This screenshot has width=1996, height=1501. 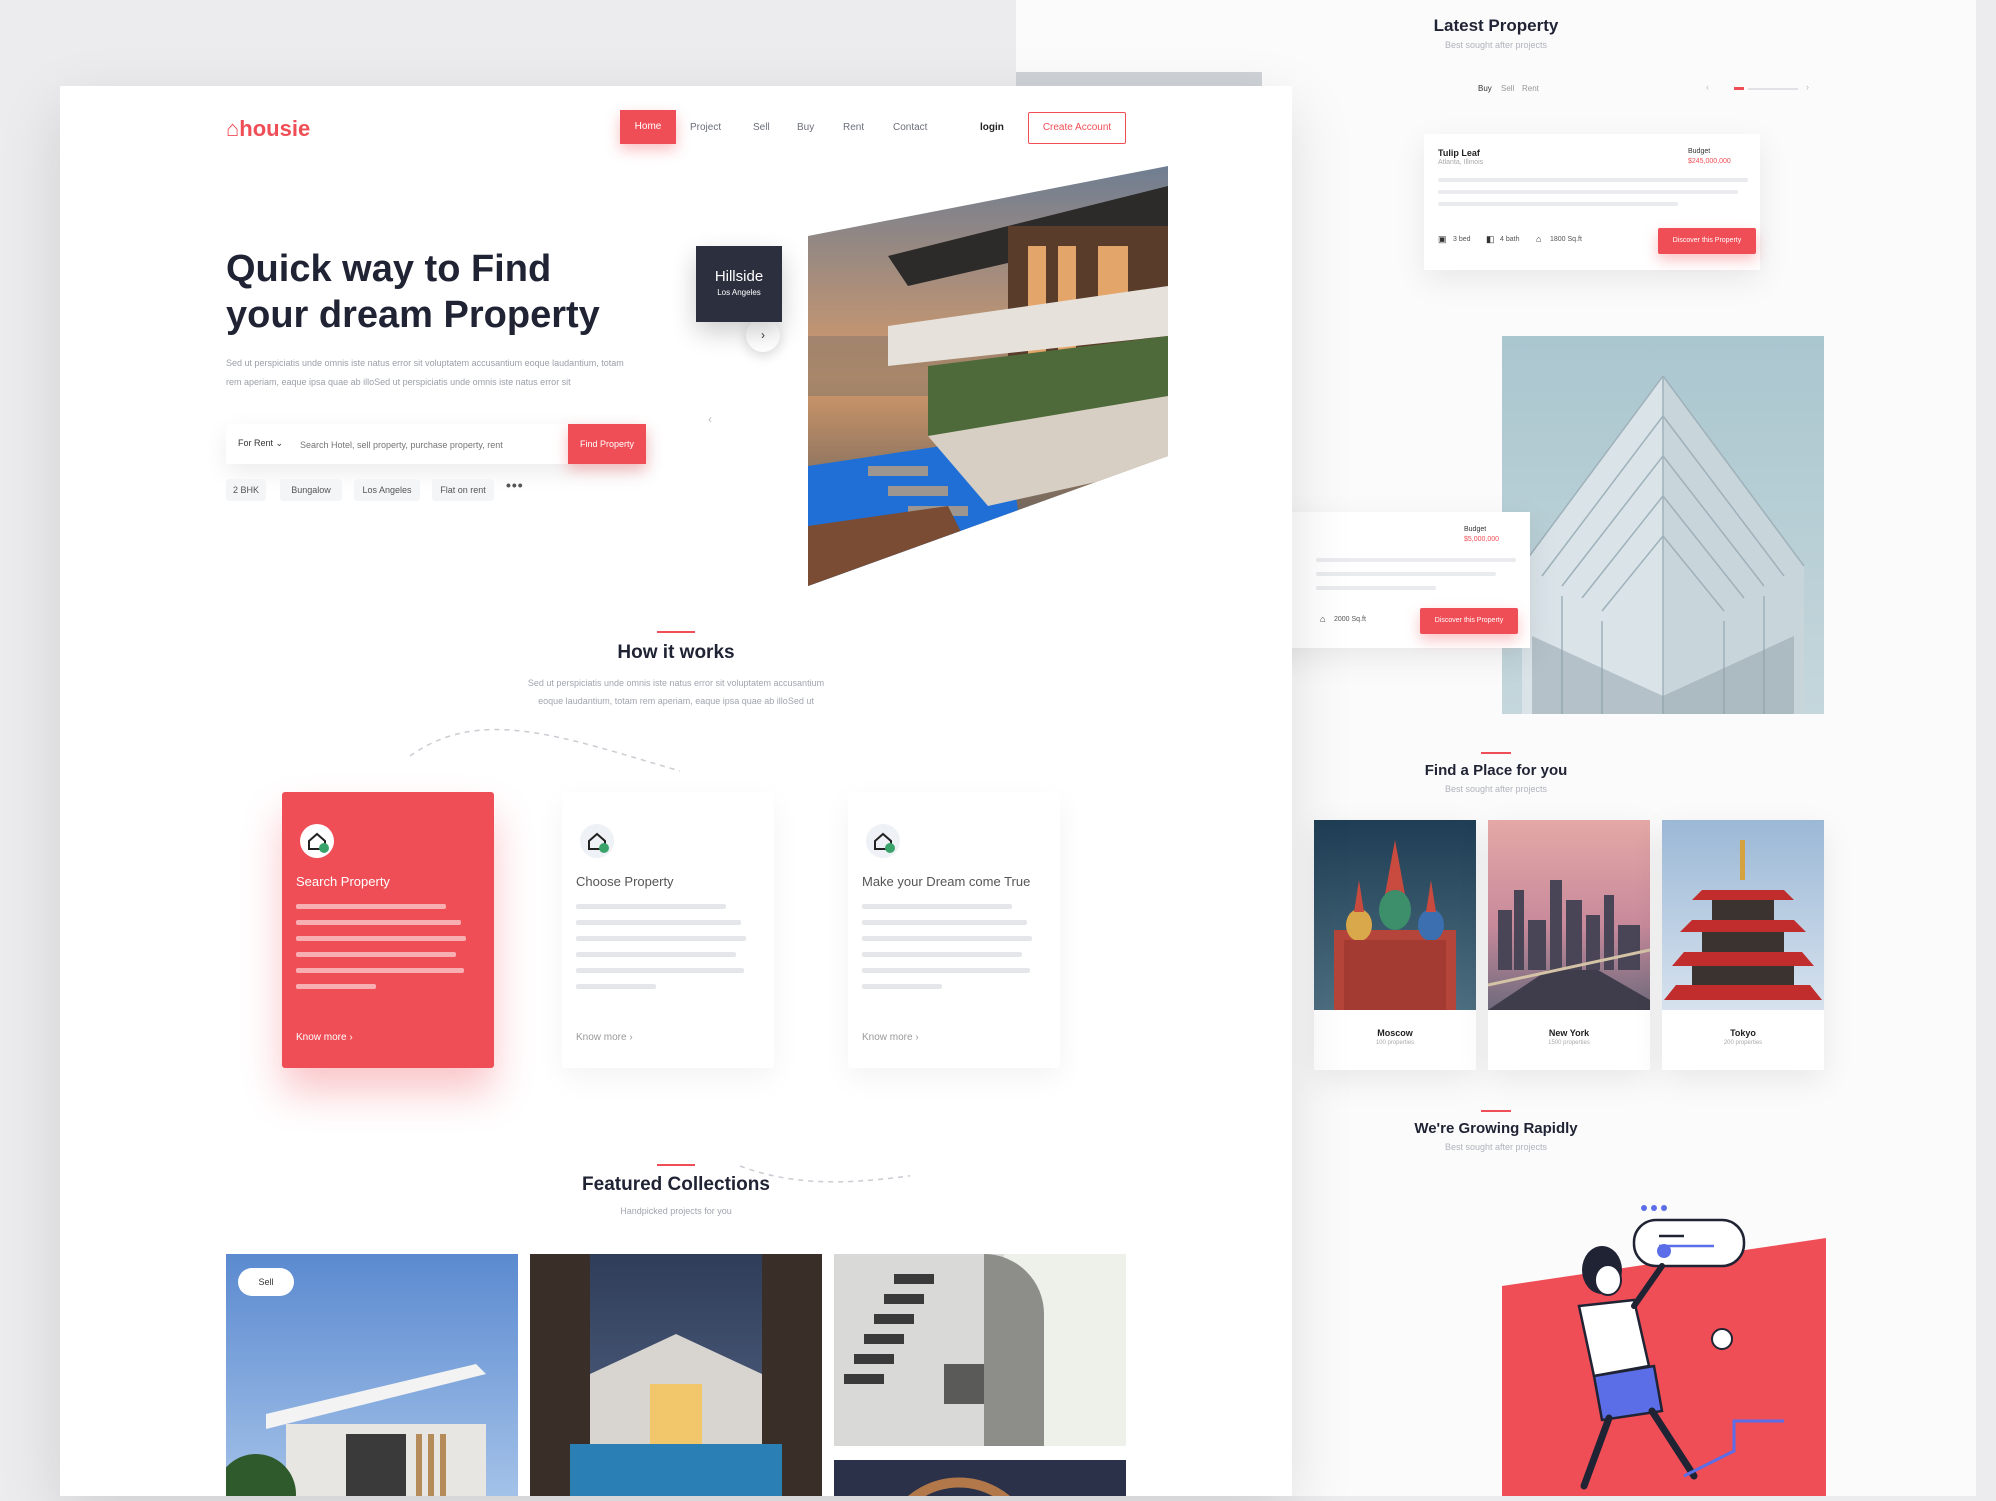 What do you see at coordinates (648, 127) in the screenshot?
I see `nav-home: Home` at bounding box center [648, 127].